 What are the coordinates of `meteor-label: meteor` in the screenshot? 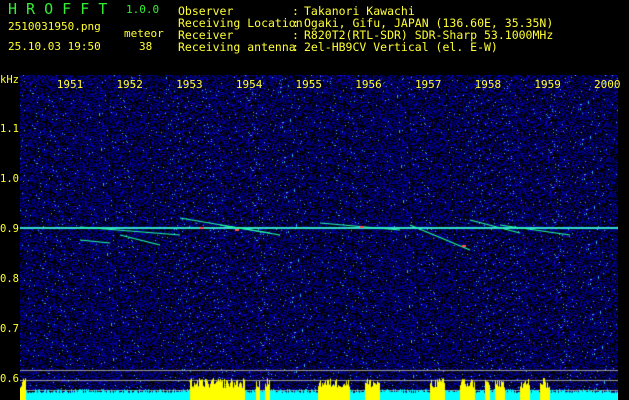 It's located at (144, 33).